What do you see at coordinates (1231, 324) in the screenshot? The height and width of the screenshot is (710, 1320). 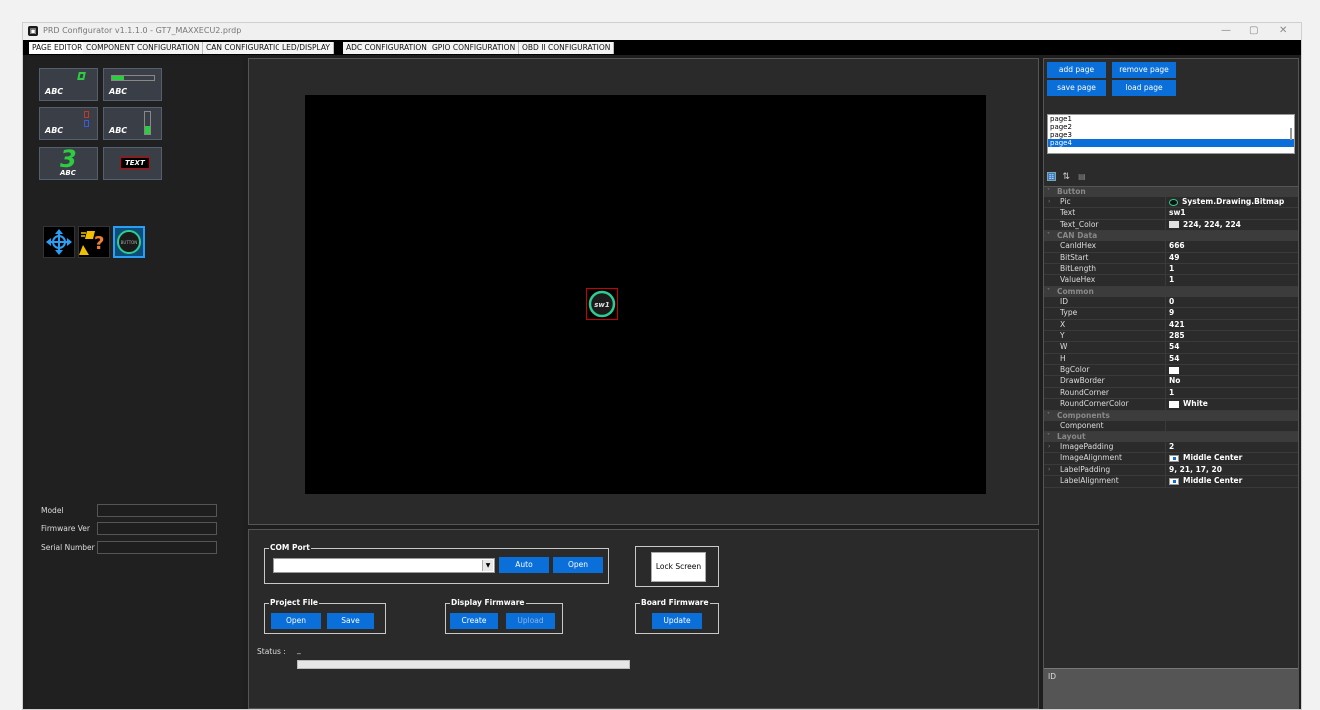 I see `property-value: 421` at bounding box center [1231, 324].